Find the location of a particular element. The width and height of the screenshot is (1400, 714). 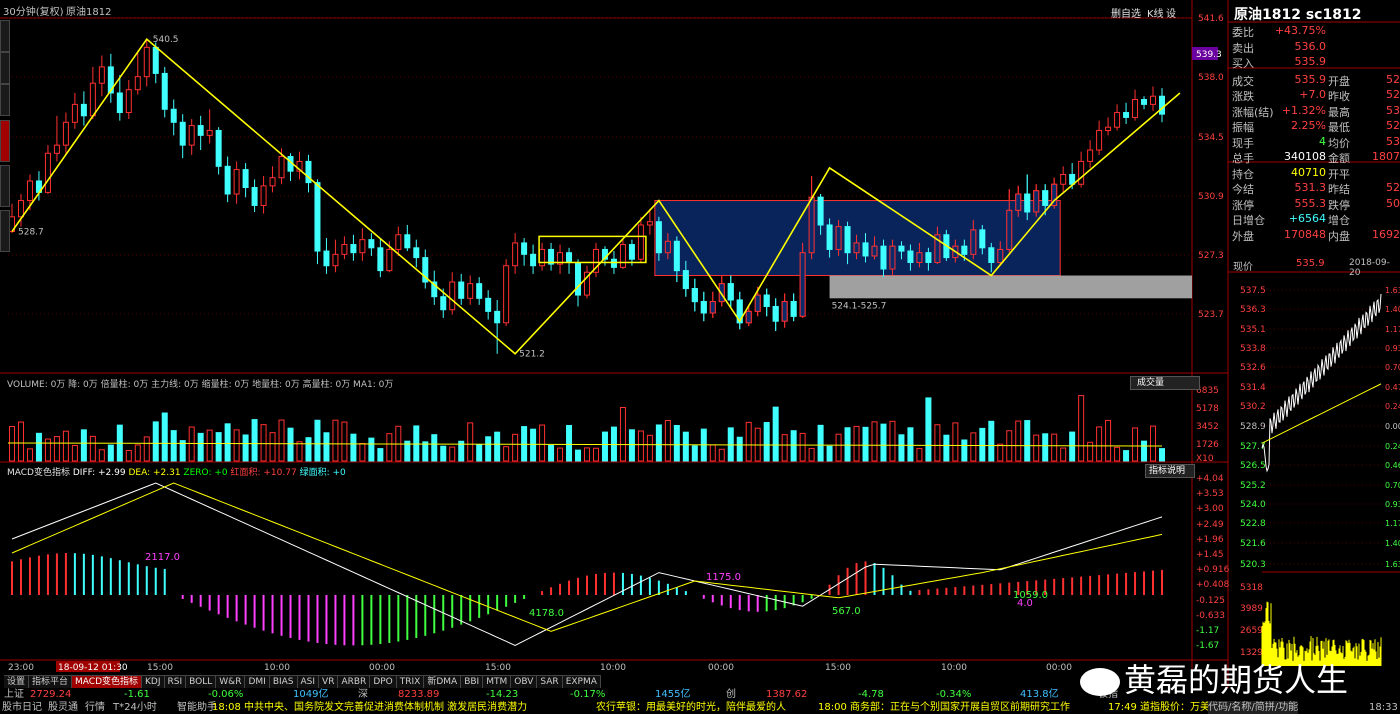

tab-3: KDJ is located at coordinates (153, 682).